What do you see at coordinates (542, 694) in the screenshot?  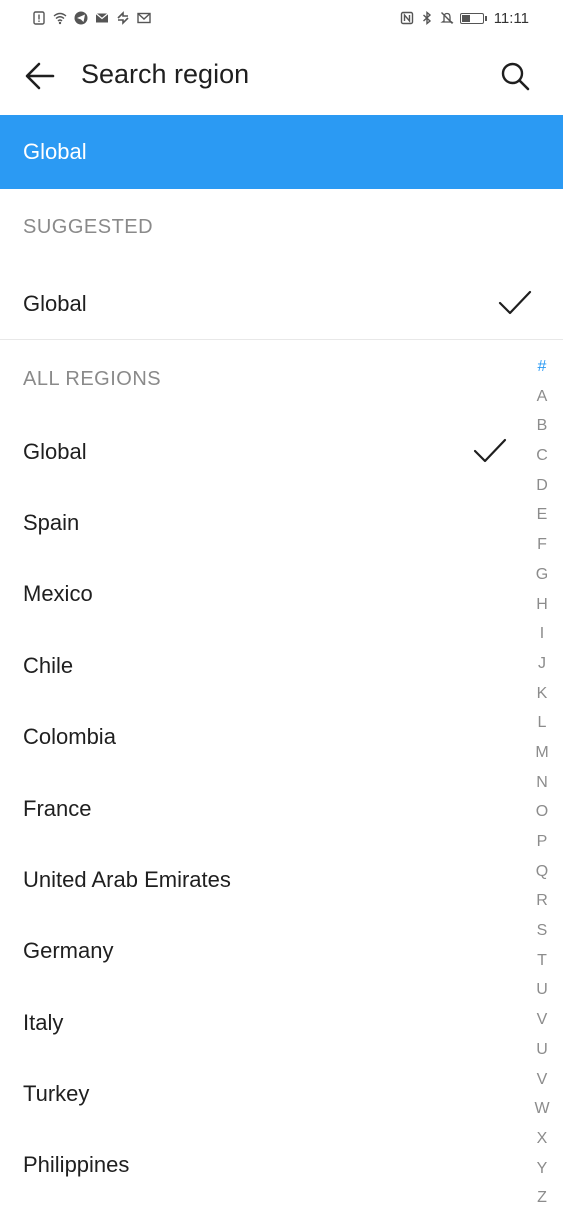 I see `index-letter: K` at bounding box center [542, 694].